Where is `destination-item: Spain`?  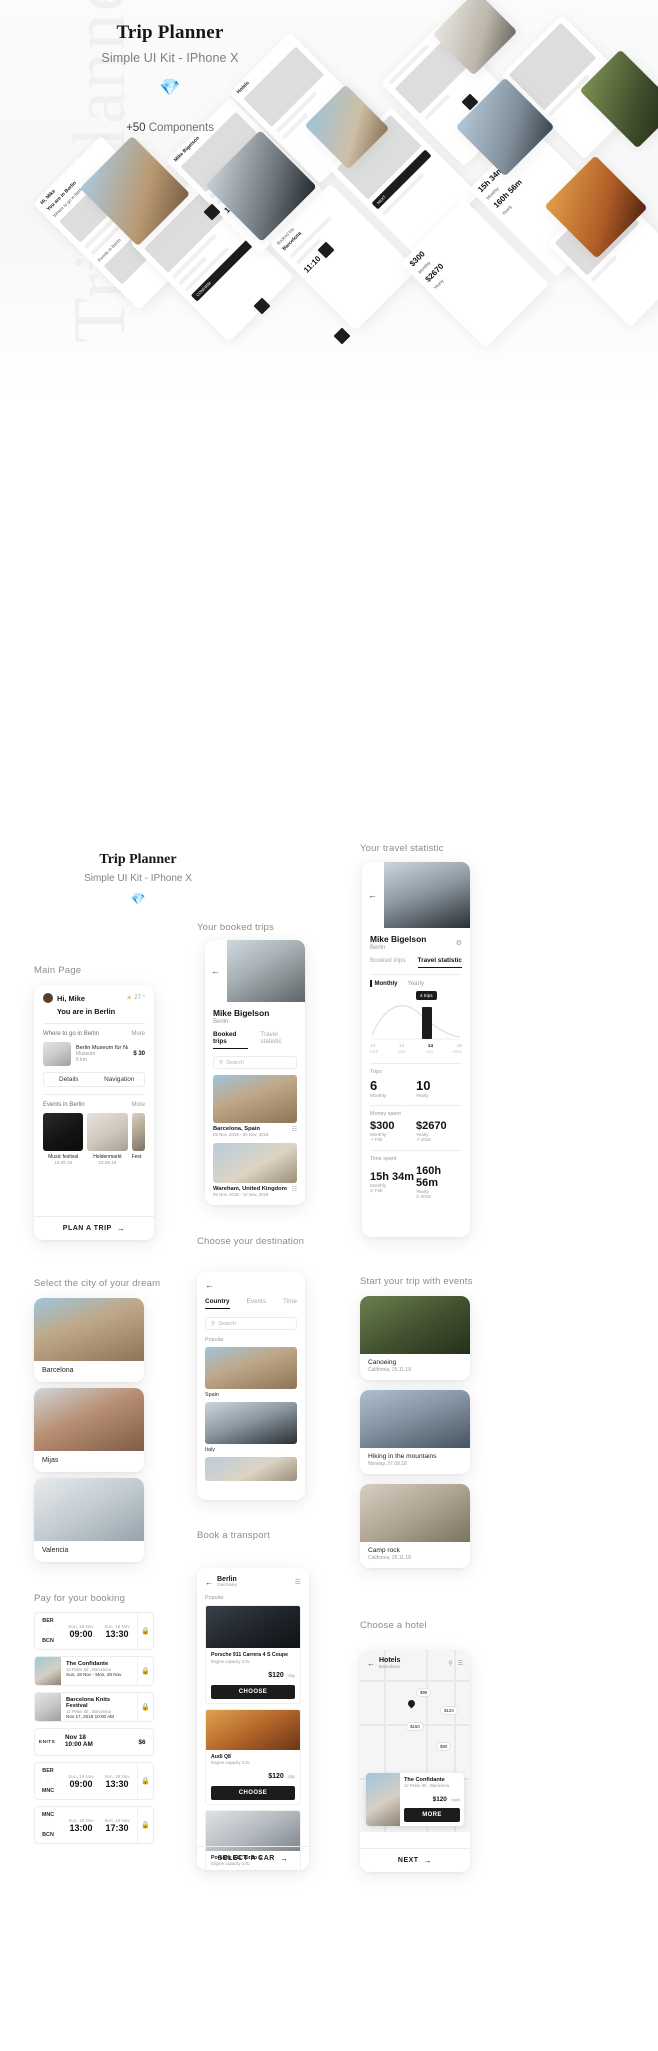 destination-item: Spain is located at coordinates (251, 1372).